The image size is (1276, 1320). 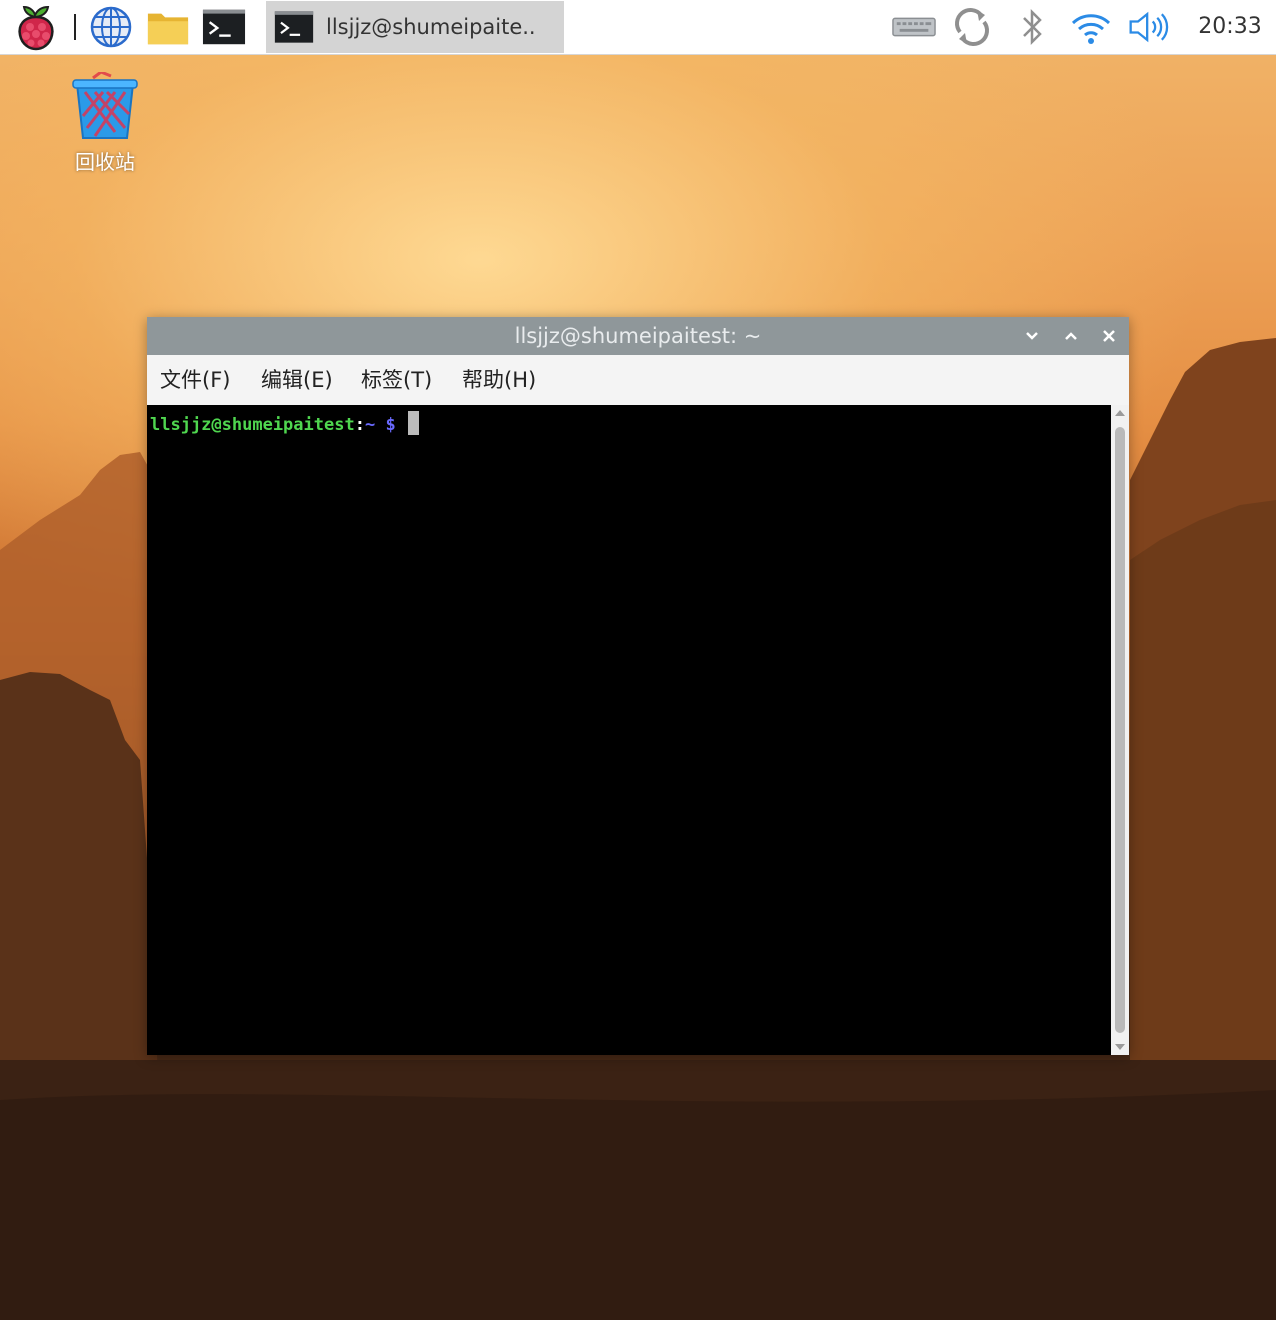 What do you see at coordinates (111, 27) in the screenshot?
I see `web-browser-icon` at bounding box center [111, 27].